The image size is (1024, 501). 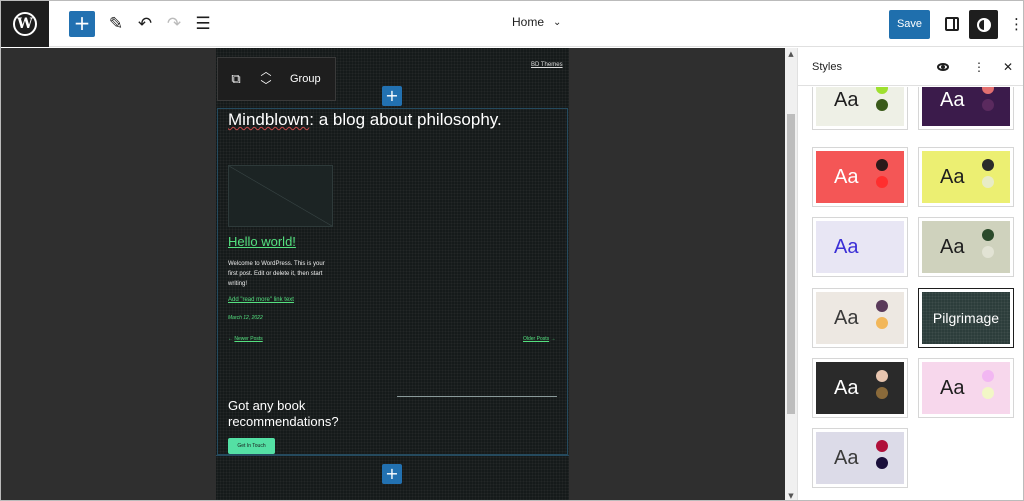 I want to click on settings-panel-toggle, so click(x=952, y=24).